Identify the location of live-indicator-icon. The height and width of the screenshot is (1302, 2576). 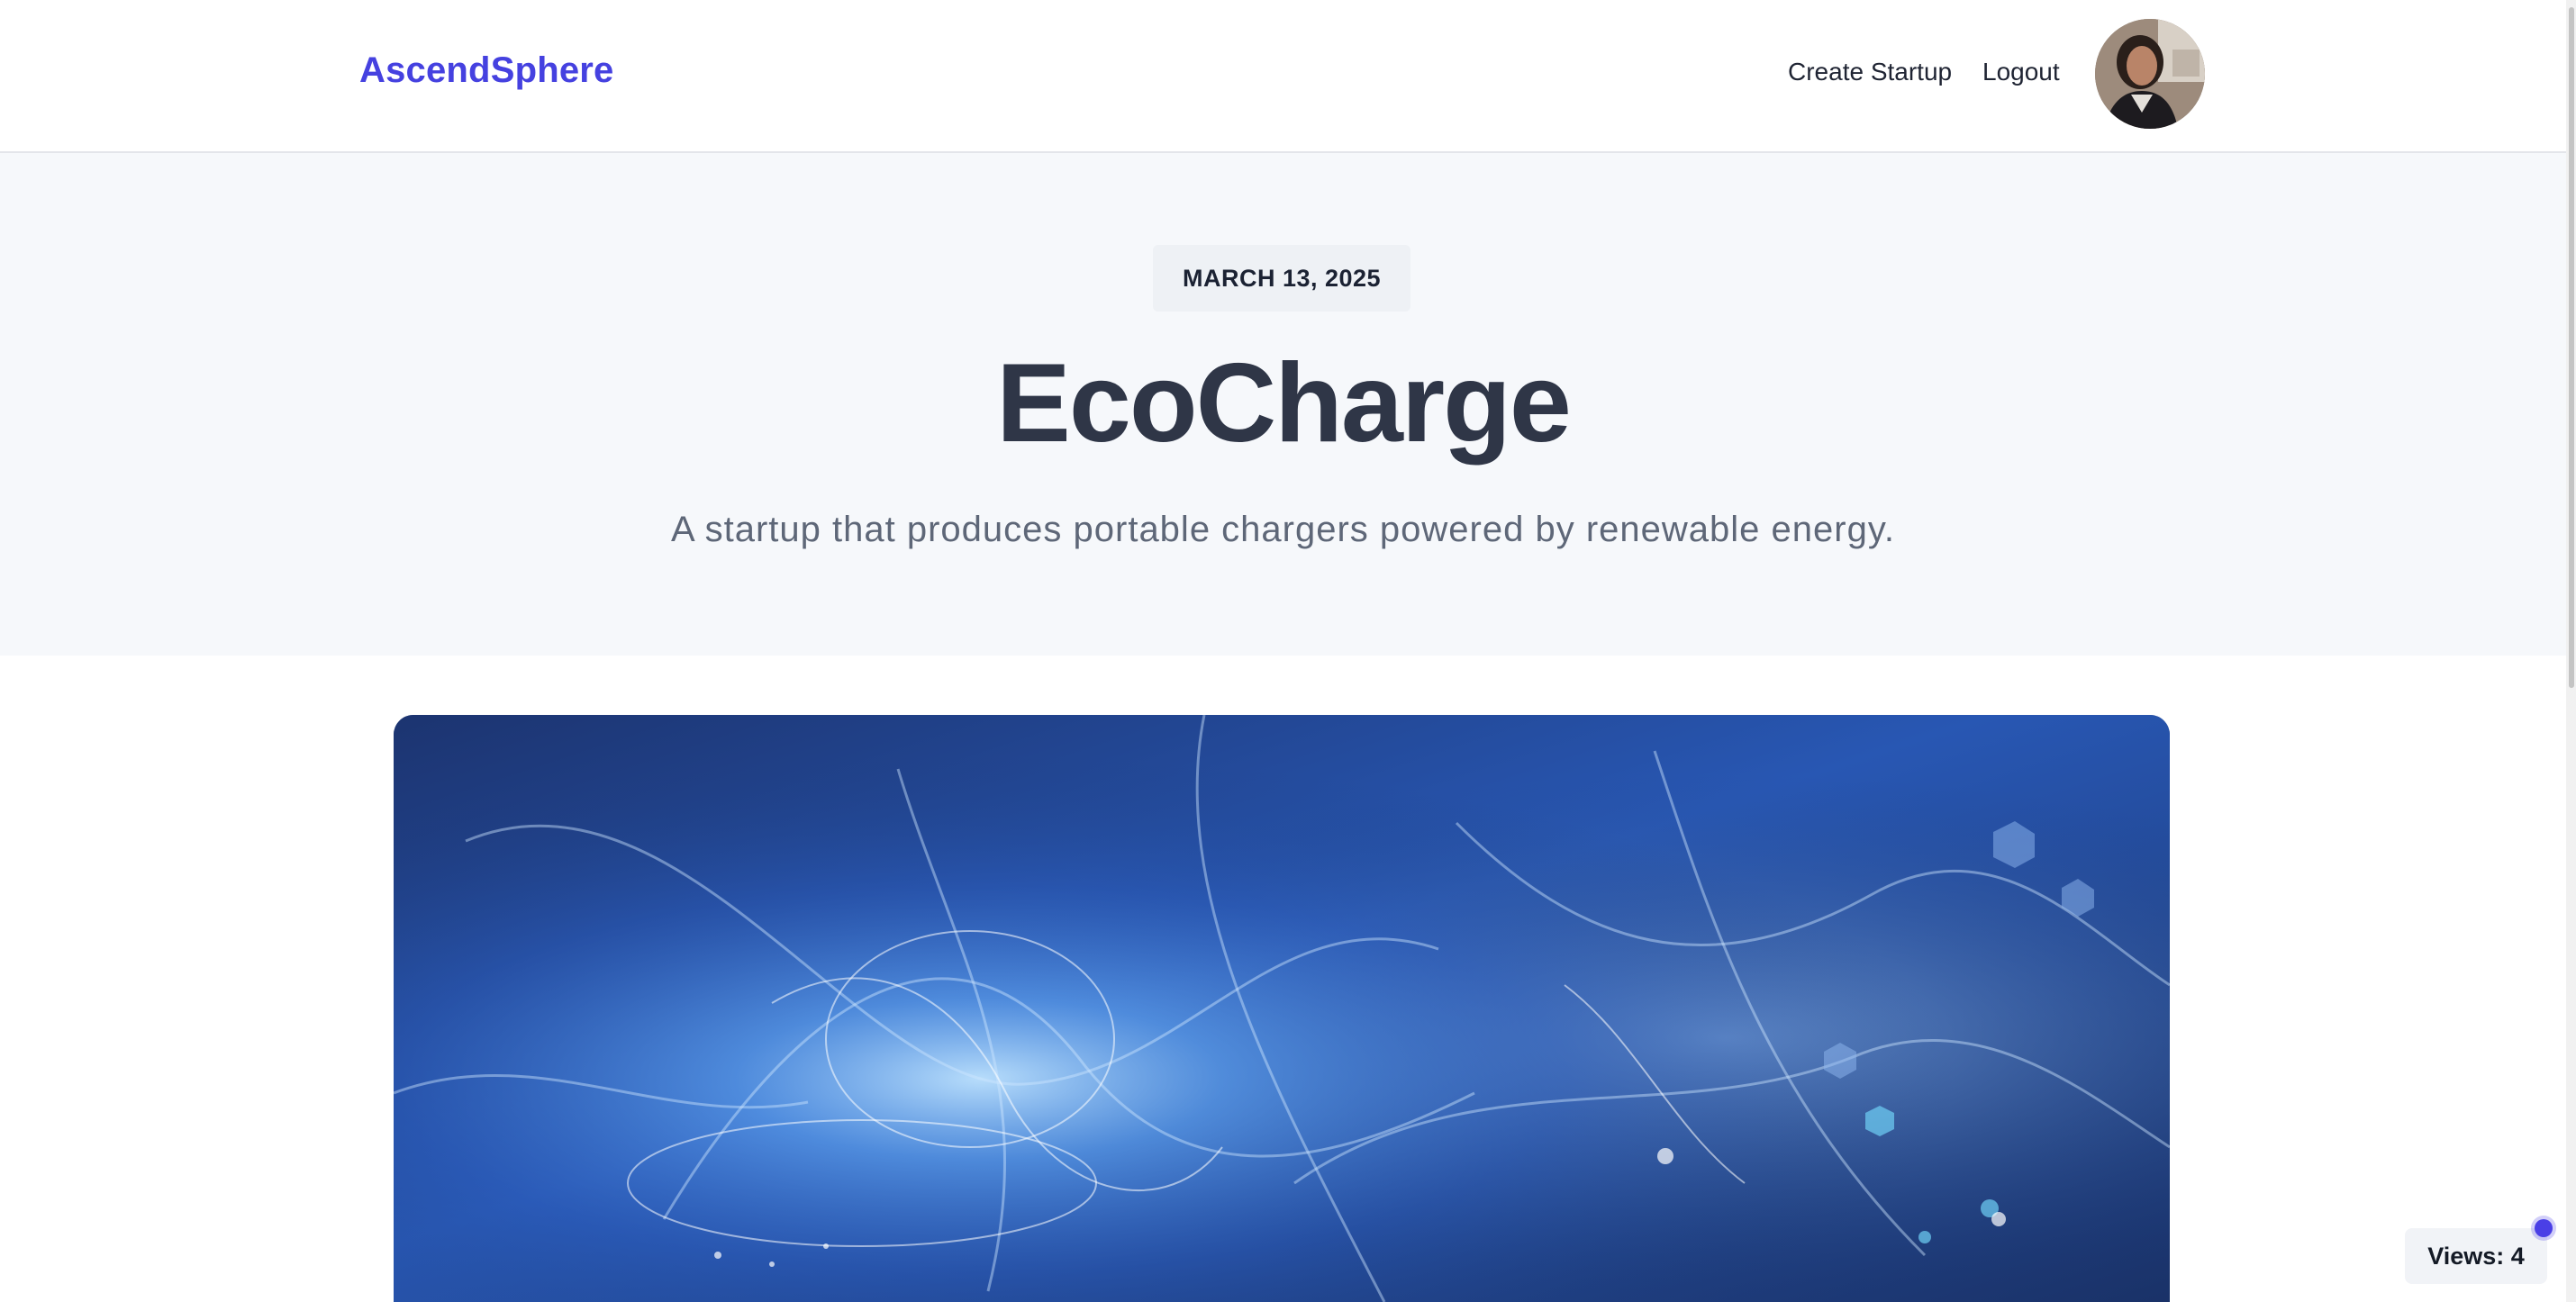
(2544, 1228).